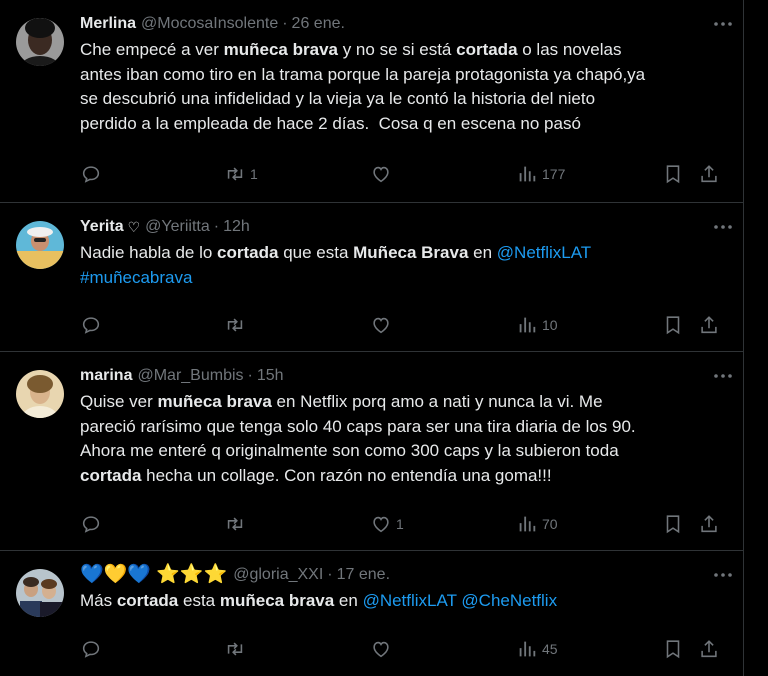  I want to click on user-handle: @Yeriitta, so click(177, 227).